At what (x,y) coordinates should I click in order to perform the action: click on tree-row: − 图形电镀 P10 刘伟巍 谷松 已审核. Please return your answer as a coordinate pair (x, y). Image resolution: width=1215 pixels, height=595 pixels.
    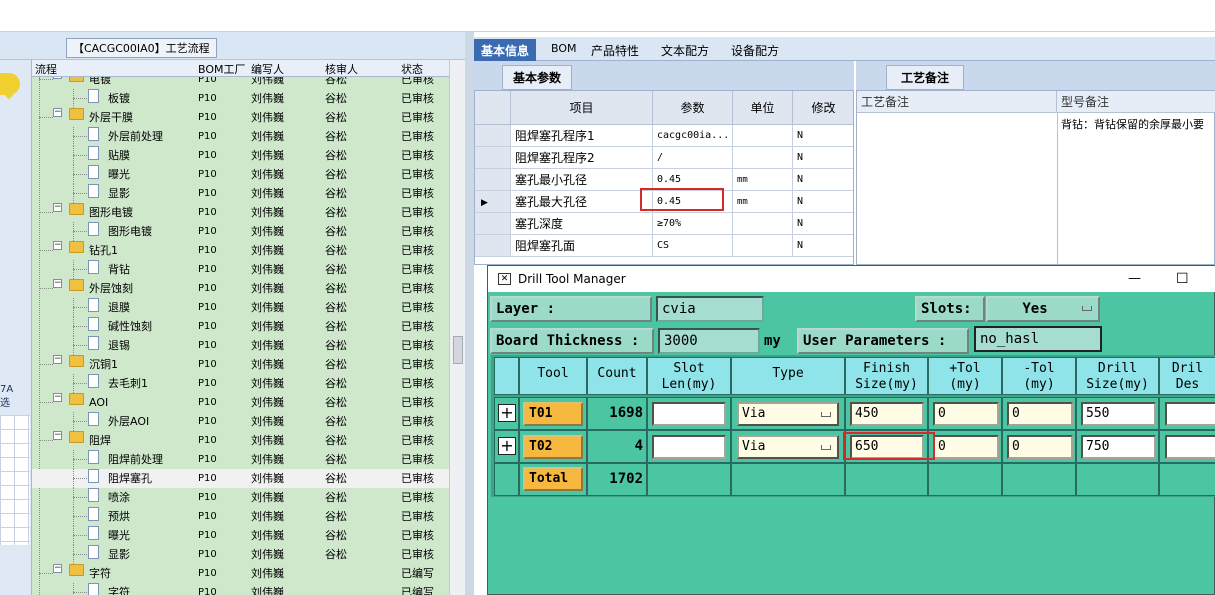
    Looking at the image, I should click on (240, 212).